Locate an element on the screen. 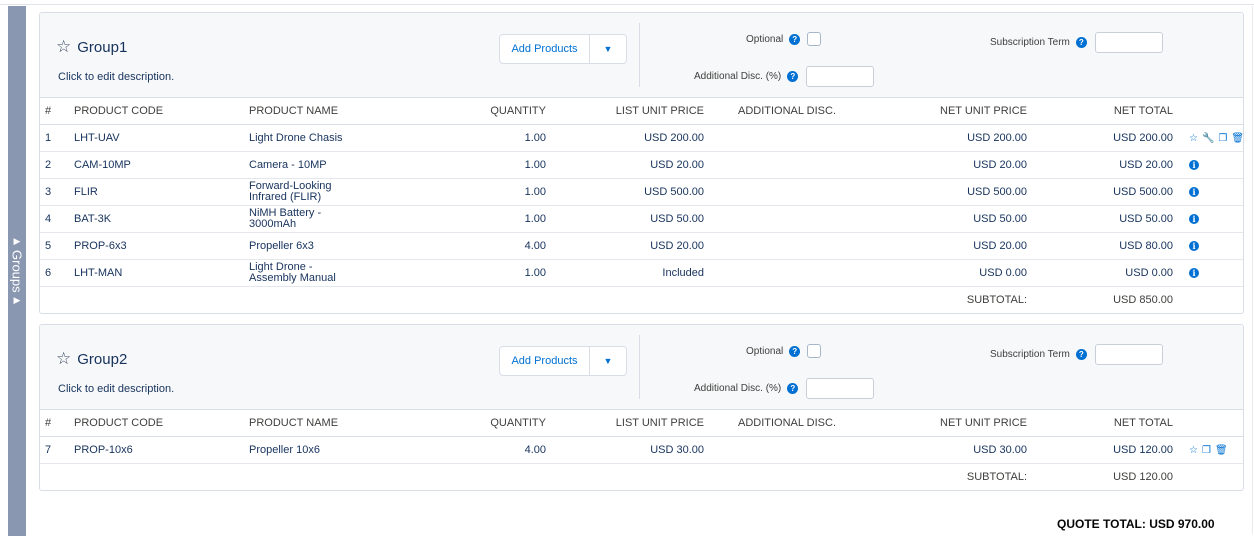 This screenshot has height=546, width=1254. additional-disc-label: Additional Disc. (%) is located at coordinates (738, 76).